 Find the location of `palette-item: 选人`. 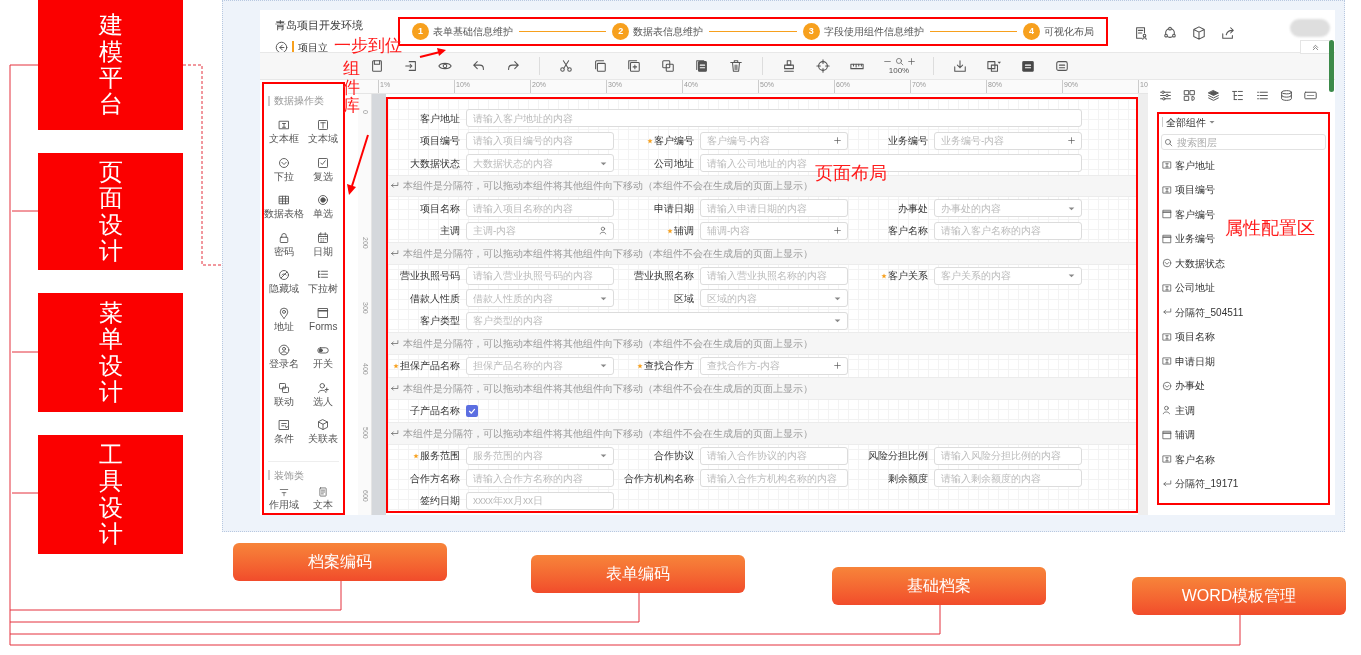

palette-item: 选人 is located at coordinates (323, 394).